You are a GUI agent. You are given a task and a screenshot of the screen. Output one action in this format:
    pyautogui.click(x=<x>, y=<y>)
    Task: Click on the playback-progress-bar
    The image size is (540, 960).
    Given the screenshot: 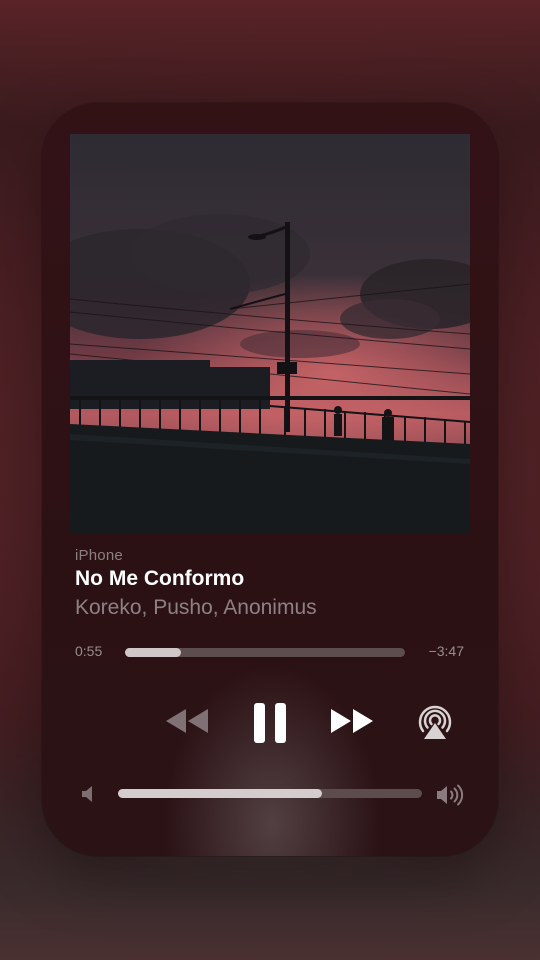 What is the action you would take?
    pyautogui.click(x=265, y=652)
    